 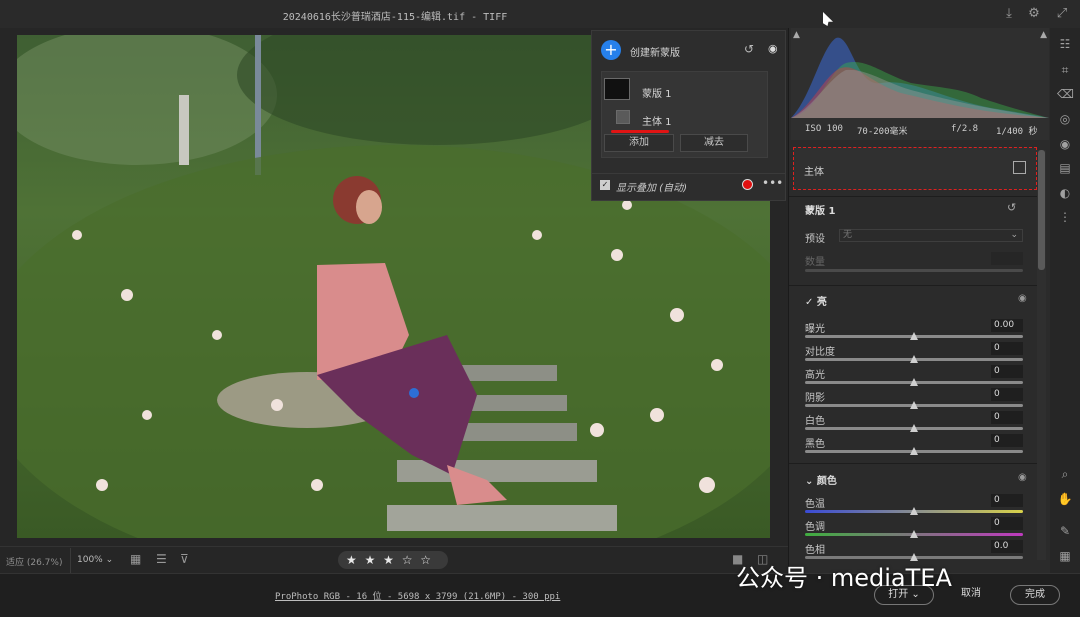 I want to click on eye-icon: ◉, so click(x=773, y=48).